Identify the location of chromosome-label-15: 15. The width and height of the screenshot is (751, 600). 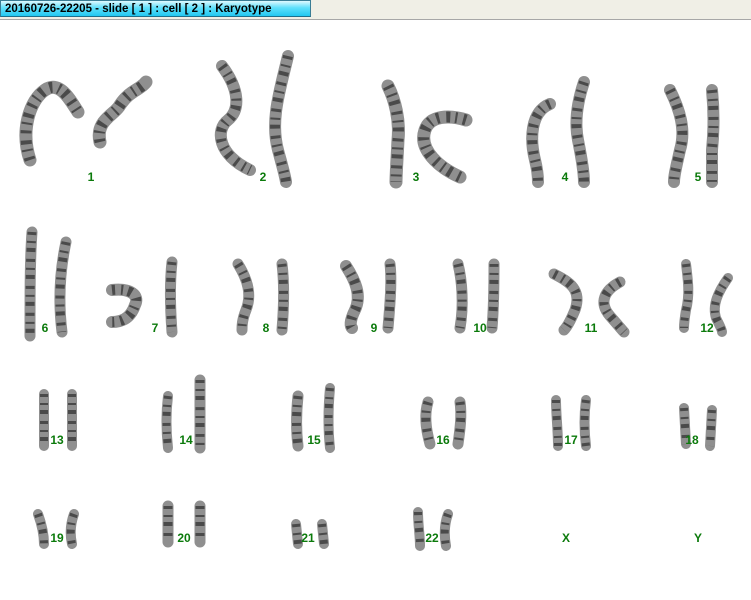
(314, 440).